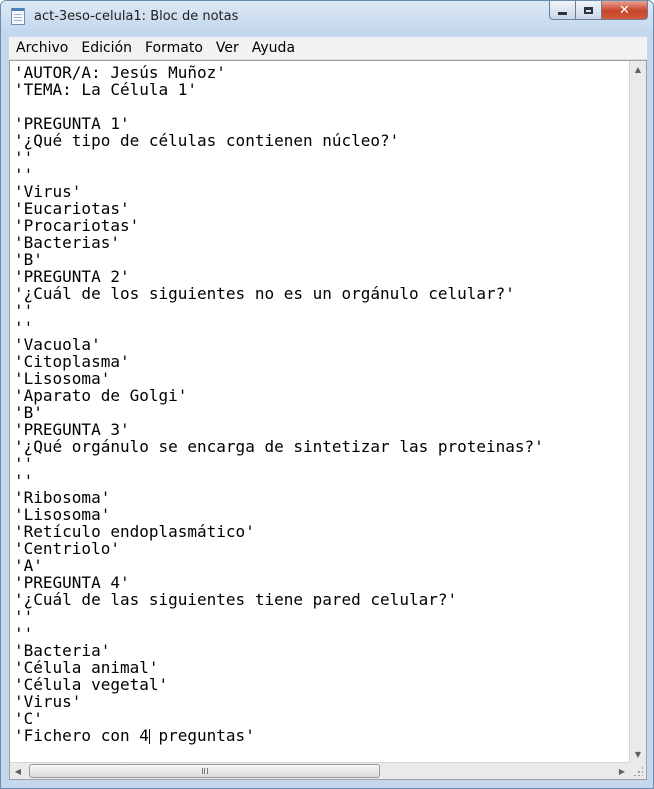 This screenshot has width=654, height=789. I want to click on close-icon: ✕, so click(624, 10).